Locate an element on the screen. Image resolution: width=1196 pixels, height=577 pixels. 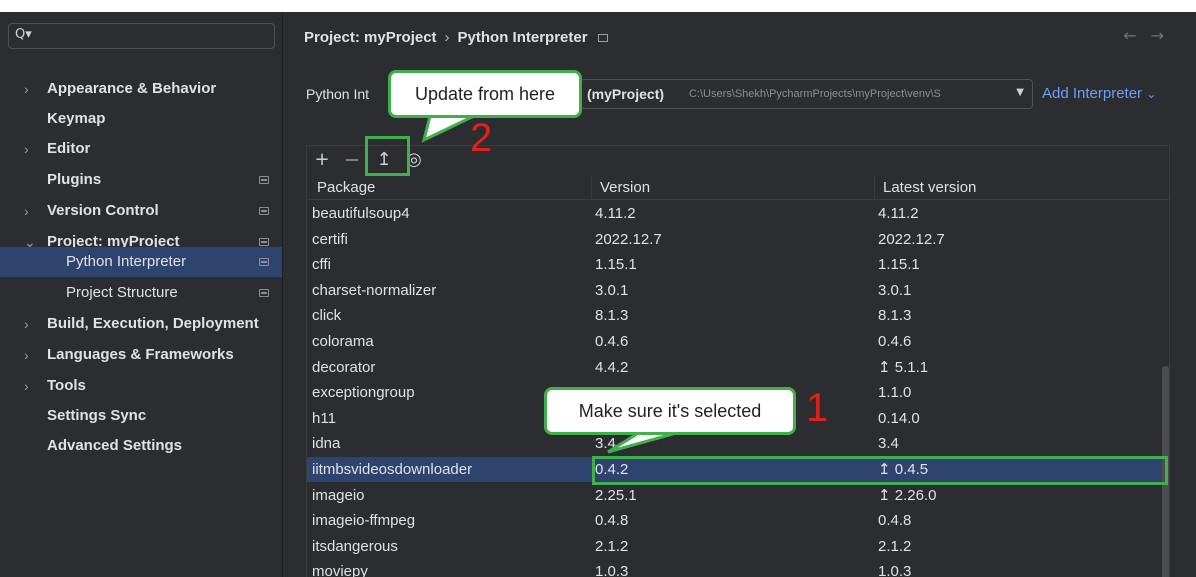
callout-update-tail is located at coordinates (448, 128).